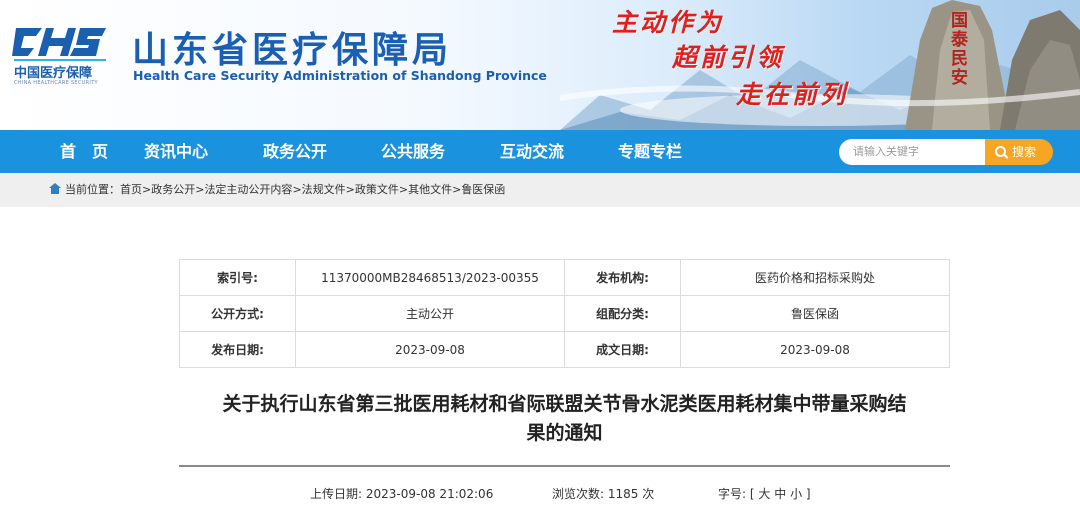  What do you see at coordinates (622, 277) in the screenshot?
I see `publisher-label: 发布机构:` at bounding box center [622, 277].